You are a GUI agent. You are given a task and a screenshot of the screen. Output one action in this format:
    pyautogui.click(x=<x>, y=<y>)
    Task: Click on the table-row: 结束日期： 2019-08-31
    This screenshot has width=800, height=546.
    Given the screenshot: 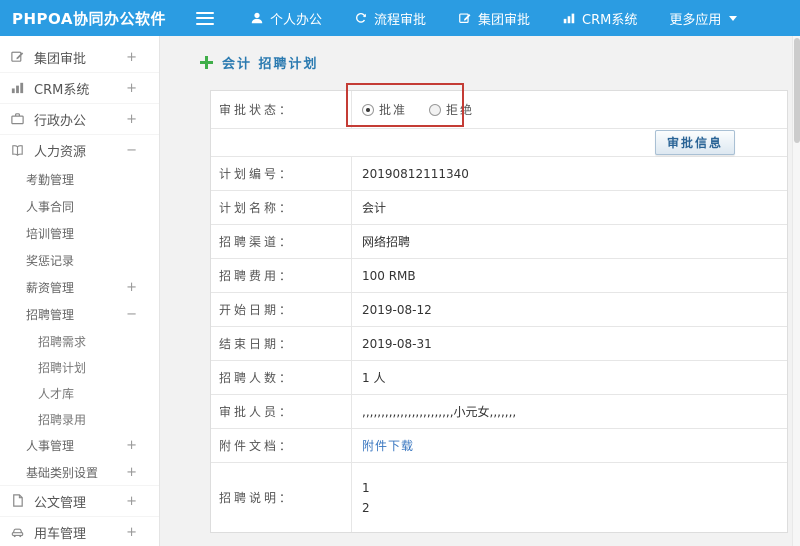 What is the action you would take?
    pyautogui.click(x=499, y=344)
    